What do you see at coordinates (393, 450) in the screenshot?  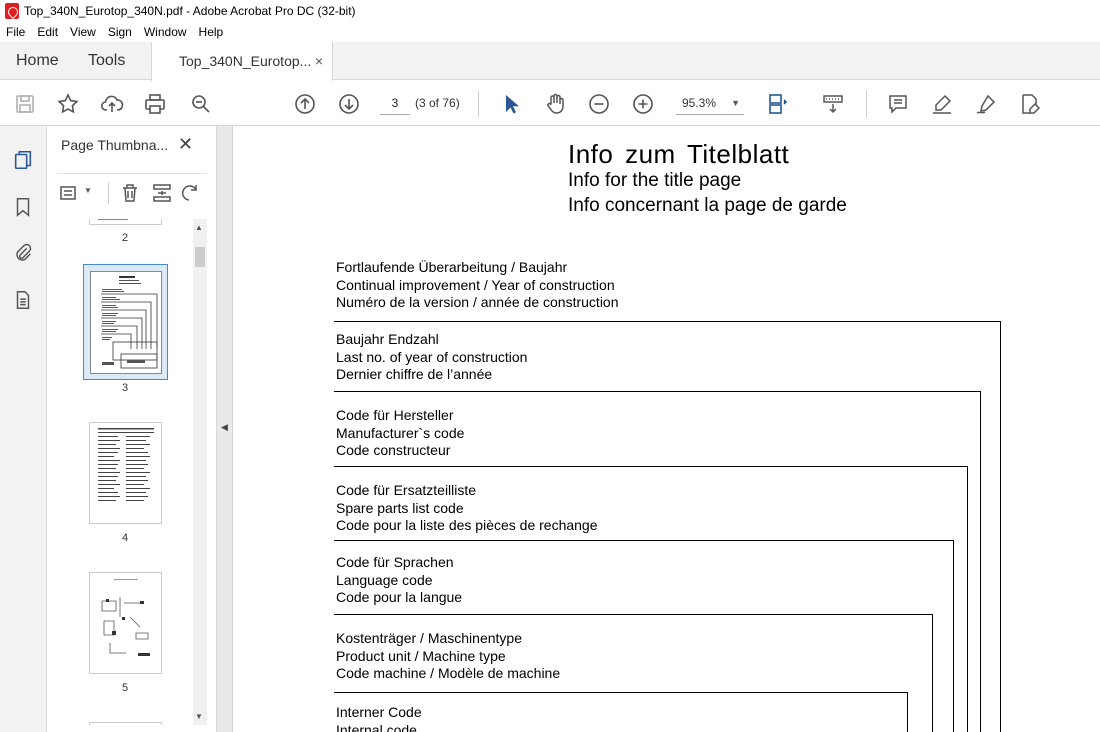 I see `field-label-fr: Code constructeur` at bounding box center [393, 450].